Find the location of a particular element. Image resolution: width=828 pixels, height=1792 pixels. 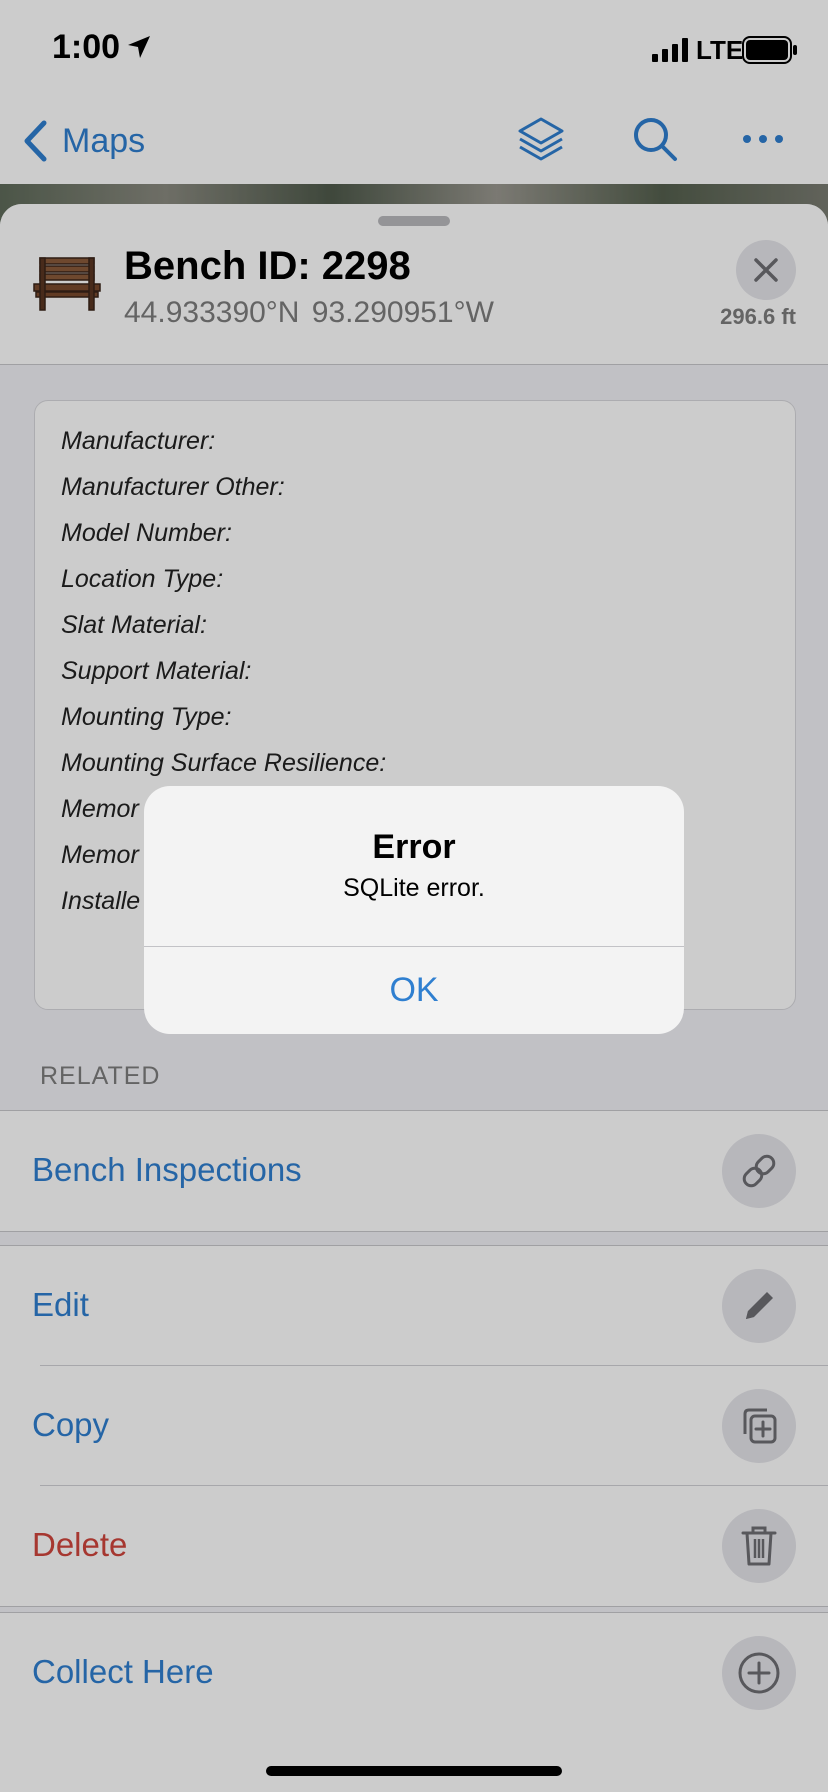

alert-message: SQLite error. is located at coordinates (414, 888).